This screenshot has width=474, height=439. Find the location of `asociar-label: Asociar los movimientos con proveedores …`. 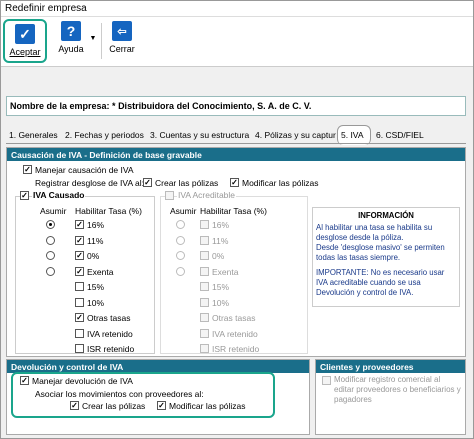

asociar-label: Asociar los movimientos con proveedores … is located at coordinates (119, 394).